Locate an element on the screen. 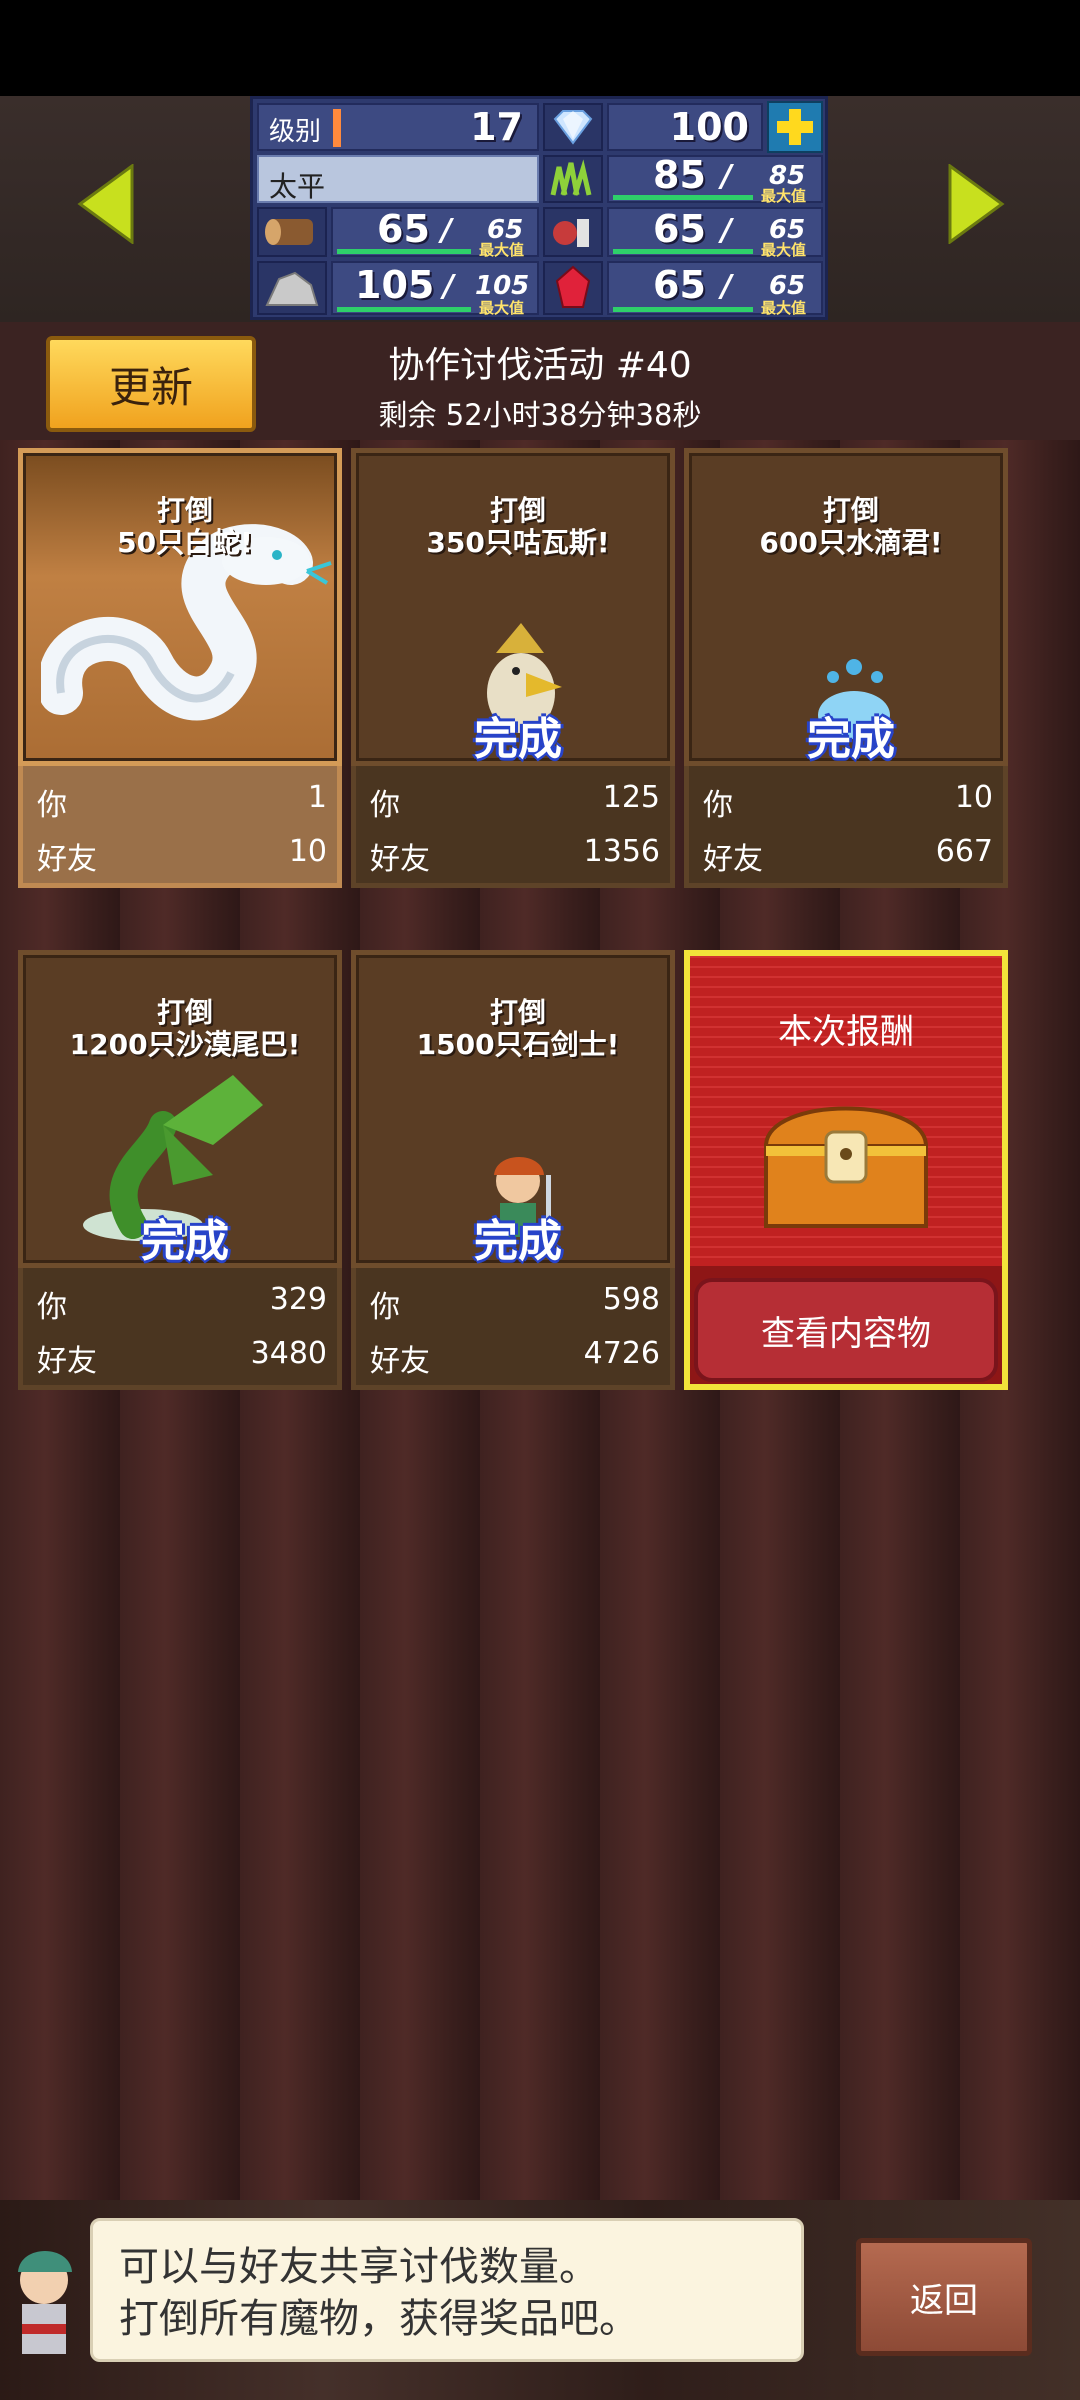  mission-card-water-drop: 打倒 600只水滴君! 完成 你 10 好友 667 is located at coordinates (846, 668).